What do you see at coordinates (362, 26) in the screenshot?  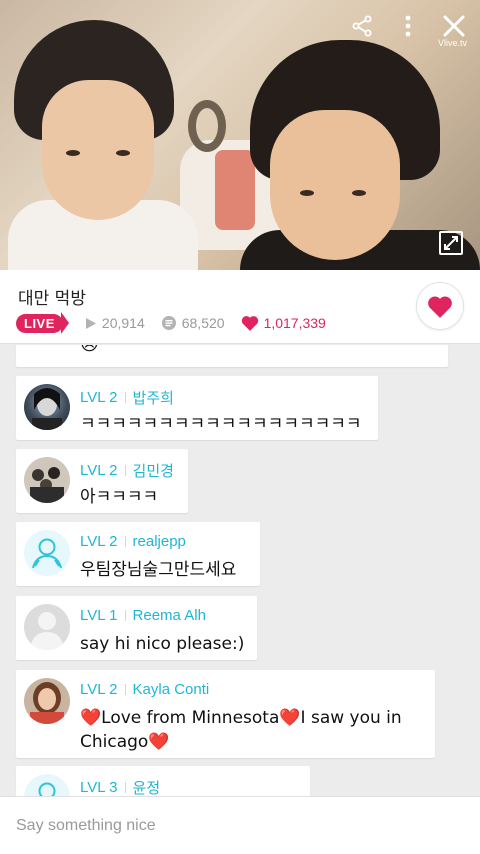 I see `share-icon` at bounding box center [362, 26].